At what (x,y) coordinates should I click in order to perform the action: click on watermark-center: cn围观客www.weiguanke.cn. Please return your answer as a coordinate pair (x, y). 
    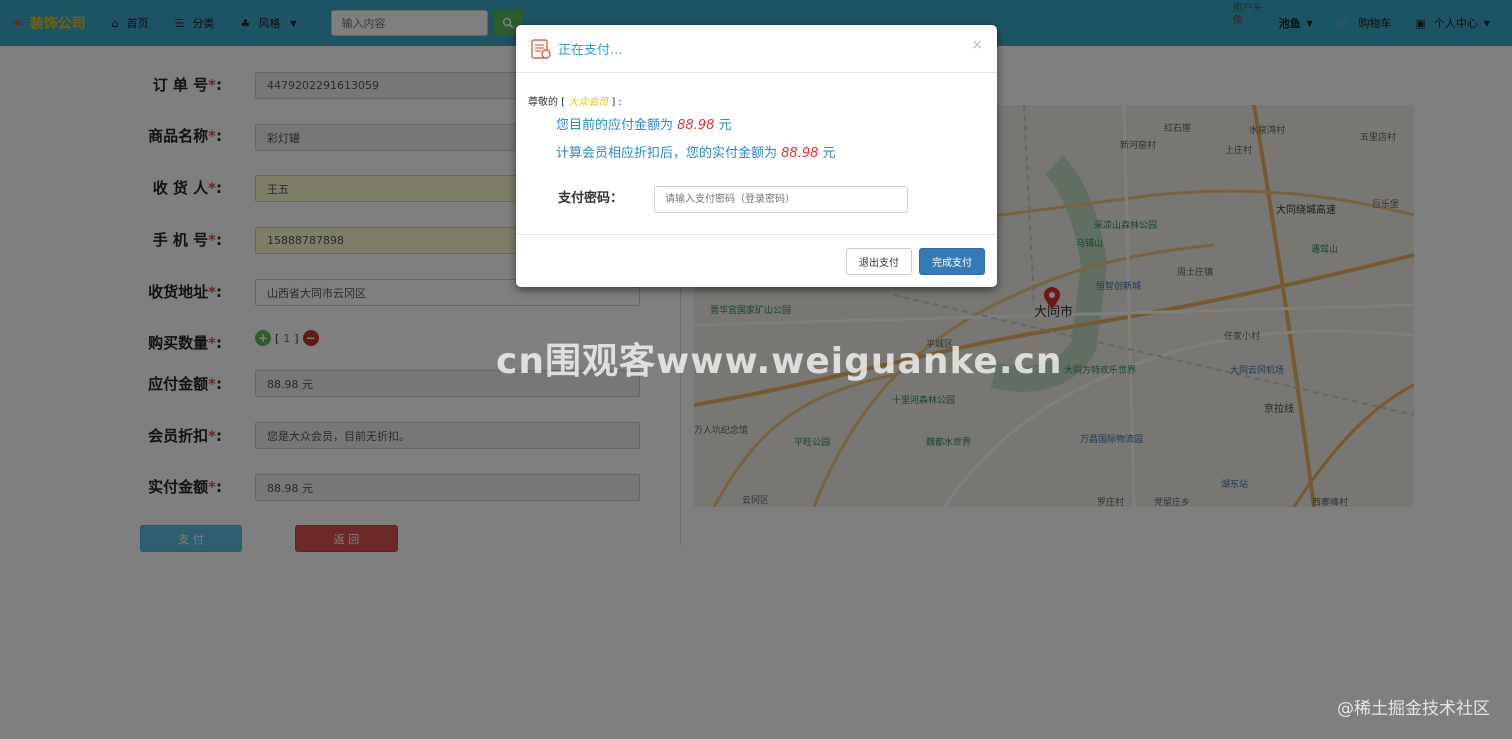
    Looking at the image, I should click on (779, 361).